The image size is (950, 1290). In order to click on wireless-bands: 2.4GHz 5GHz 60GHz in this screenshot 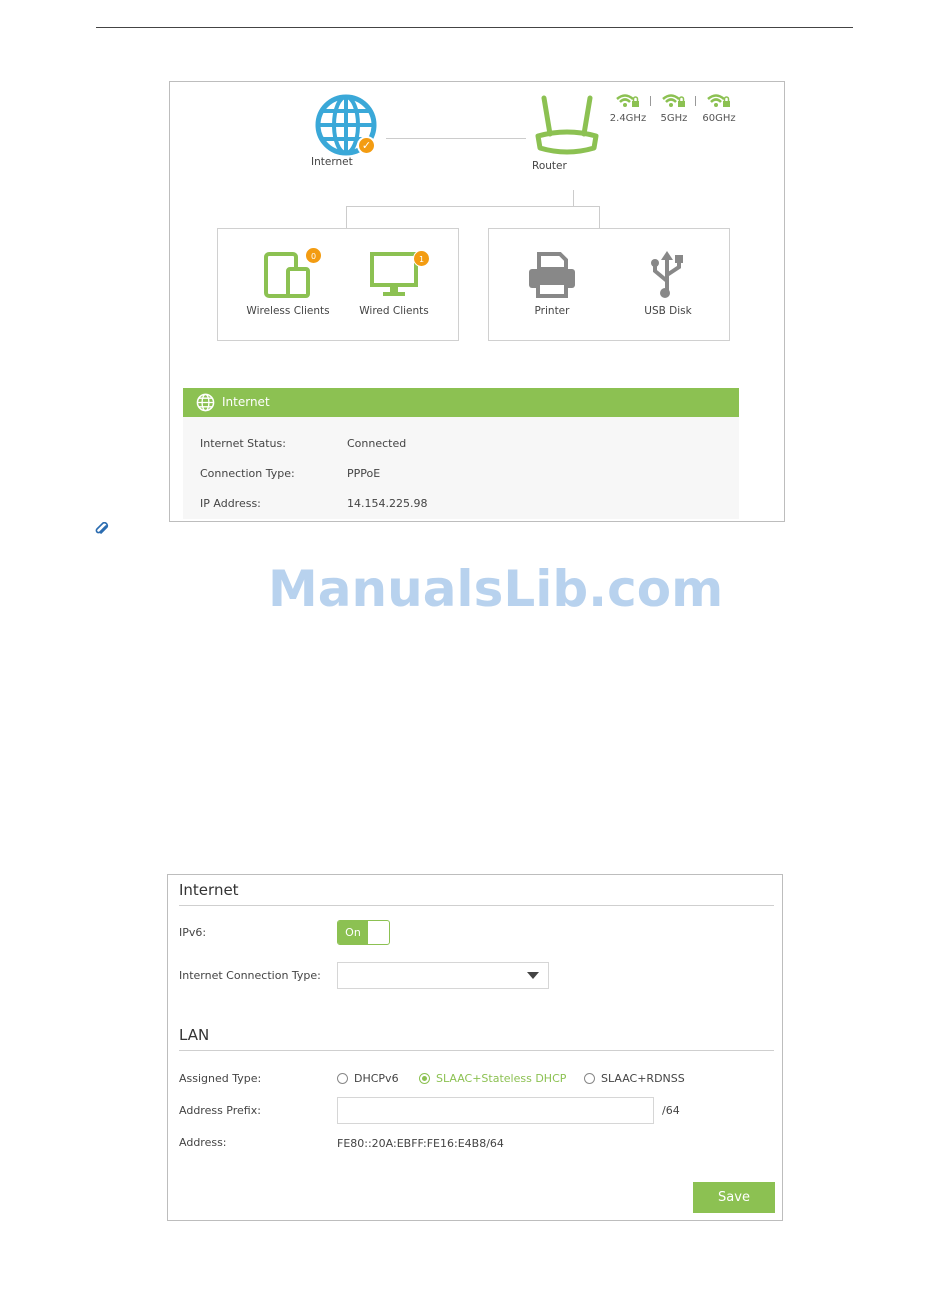, I will do `click(676, 112)`.